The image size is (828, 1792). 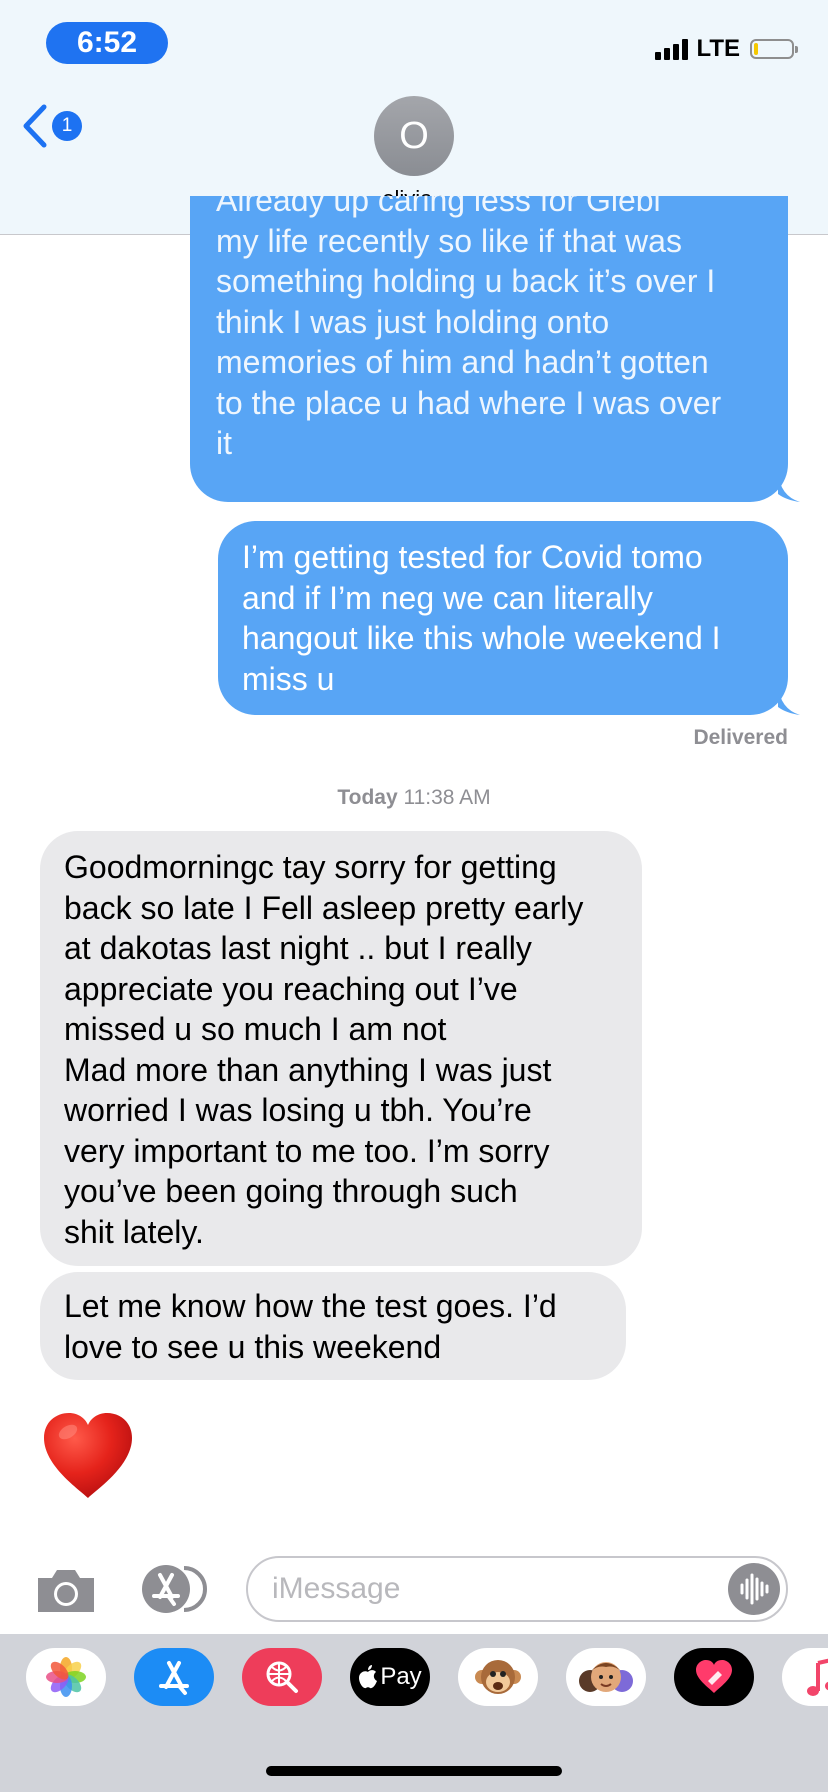 What do you see at coordinates (447, 597) in the screenshot?
I see `message-line: and if I’m neg we can literally` at bounding box center [447, 597].